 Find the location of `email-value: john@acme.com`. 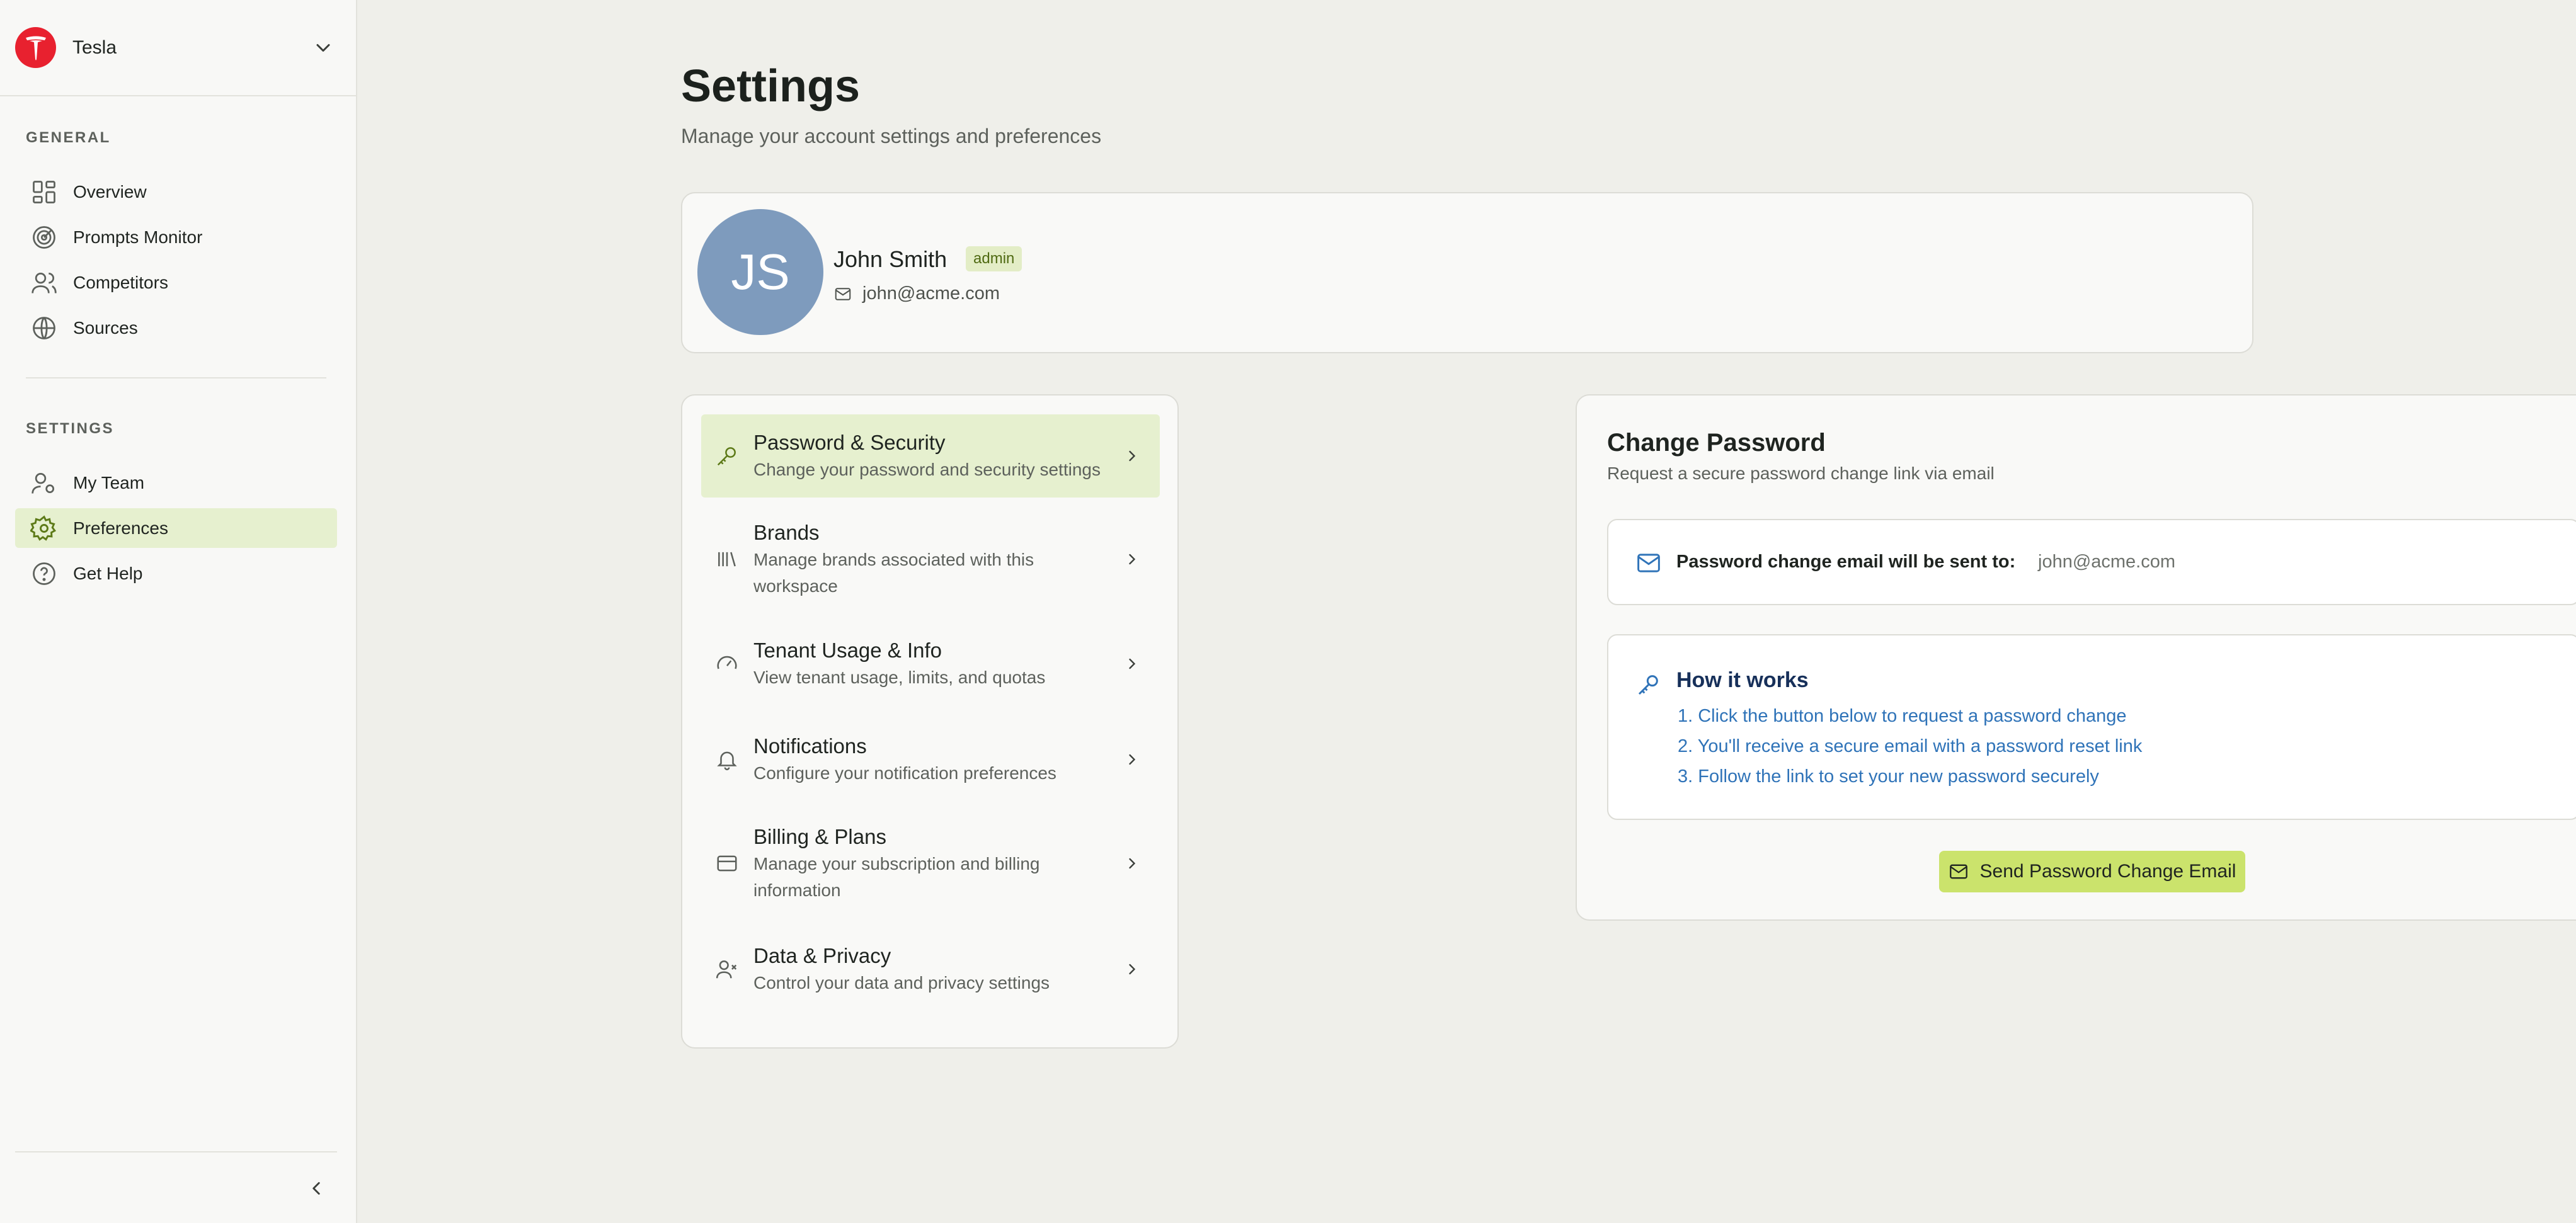

email-value: john@acme.com is located at coordinates (2107, 562).